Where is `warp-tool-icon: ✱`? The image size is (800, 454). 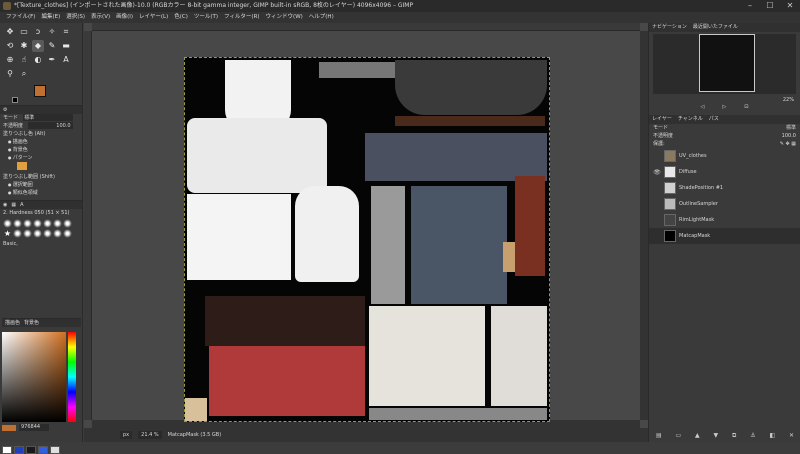
warp-tool-icon: ✱ is located at coordinates (24, 46).